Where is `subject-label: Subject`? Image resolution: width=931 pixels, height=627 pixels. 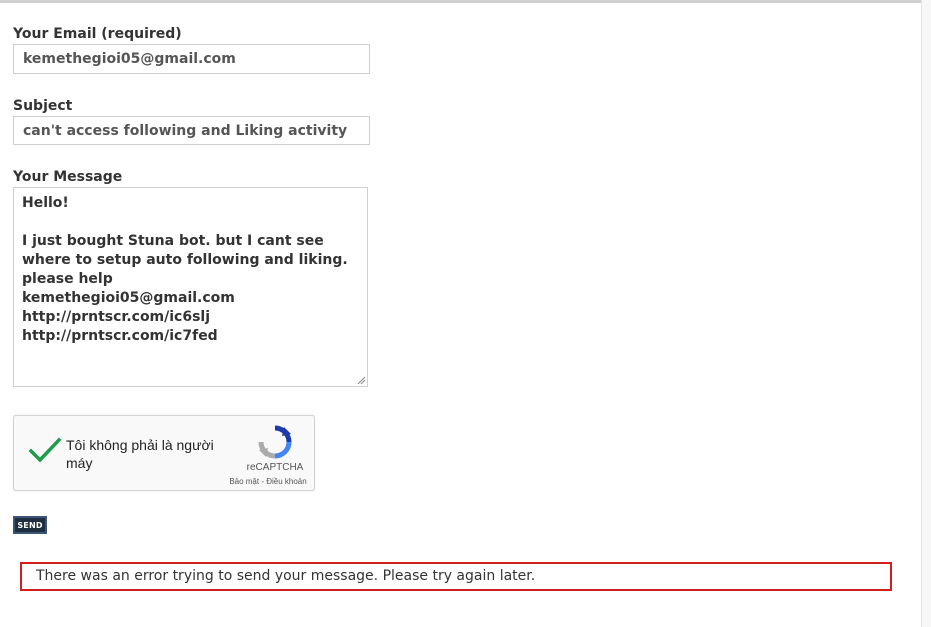 subject-label: Subject is located at coordinates (43, 106).